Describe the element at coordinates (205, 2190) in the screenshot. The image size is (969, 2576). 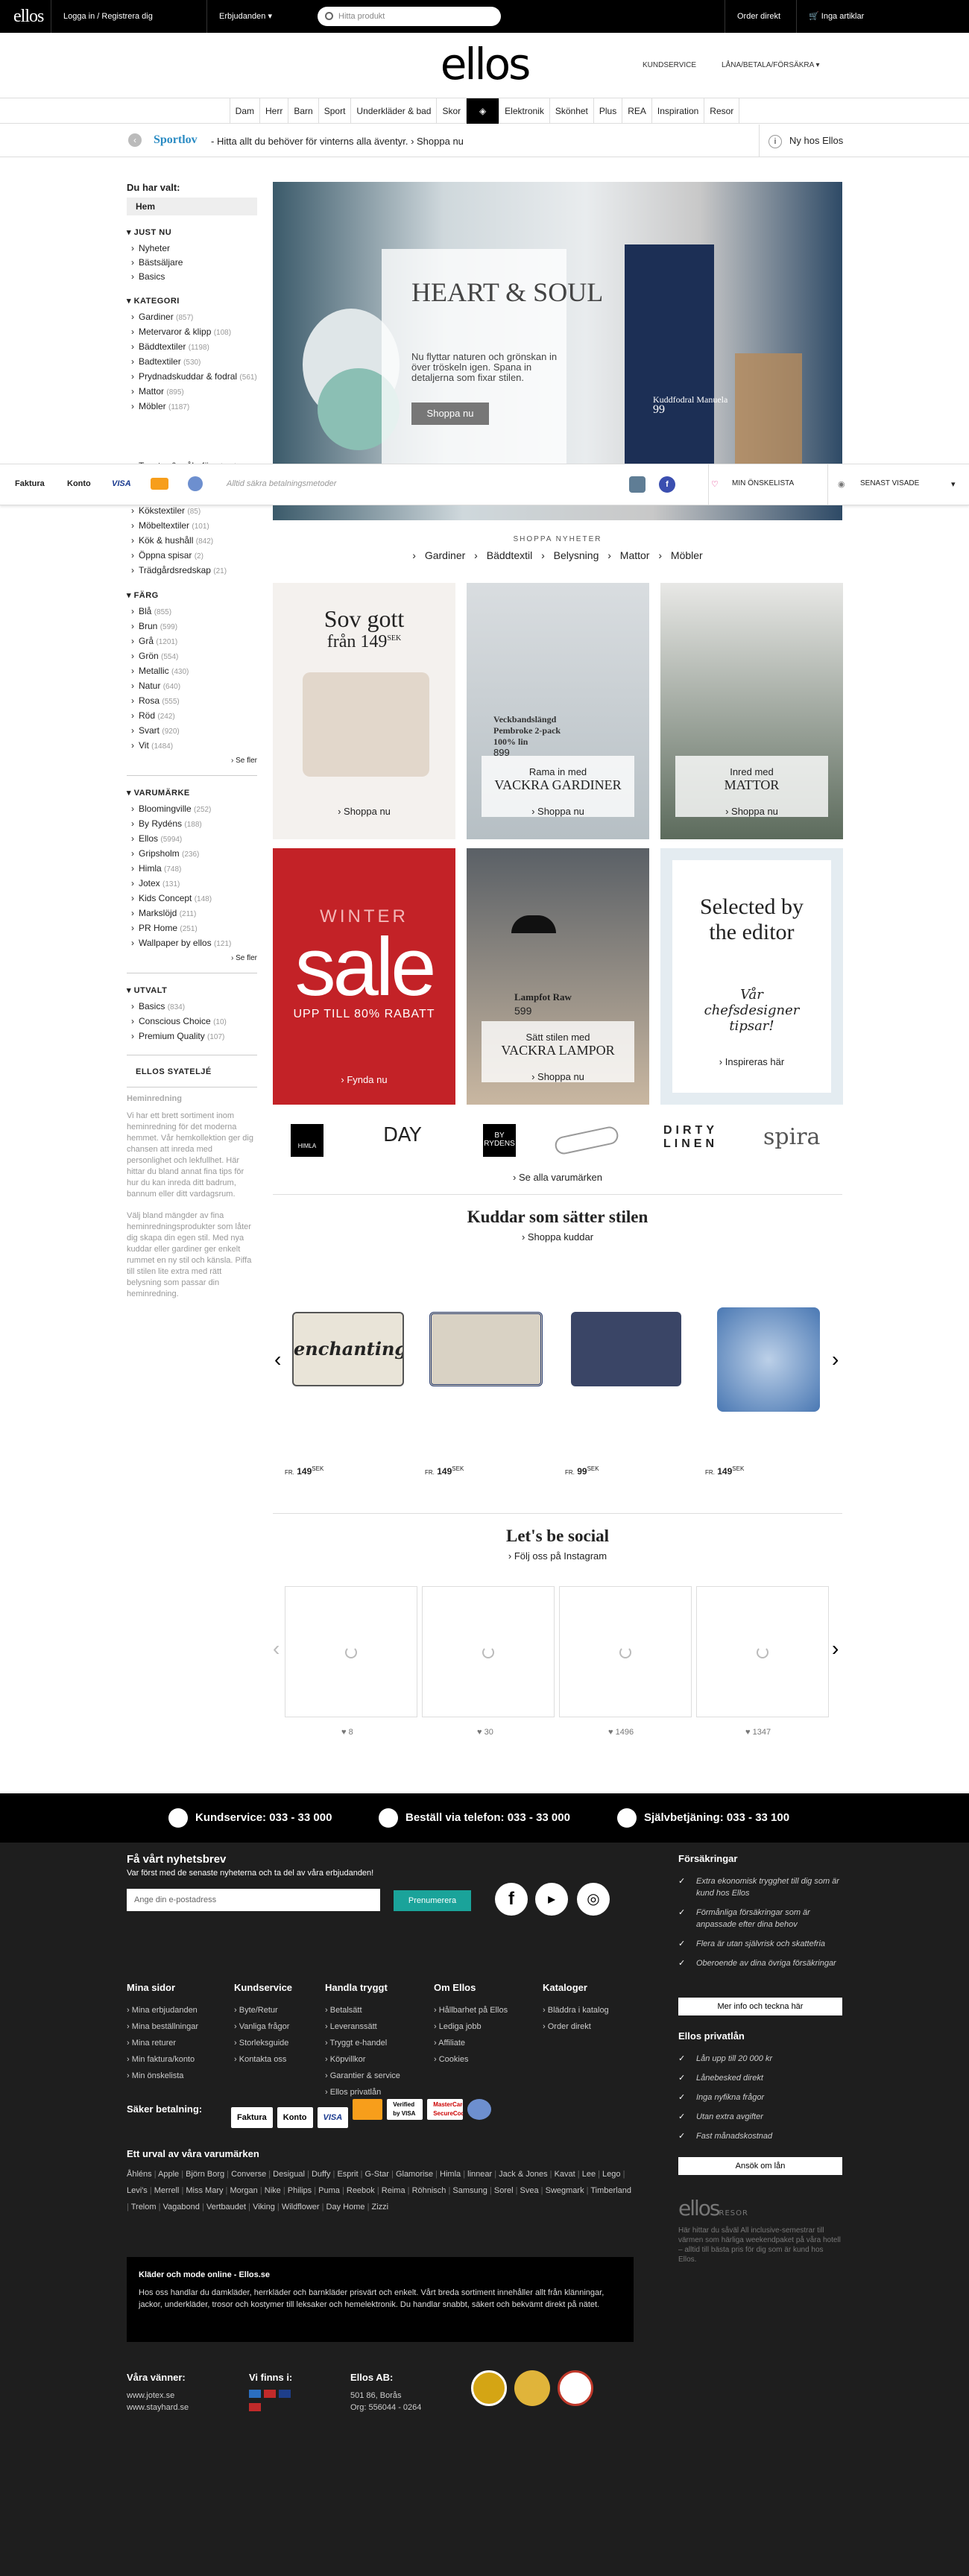
I see `brand-link: Miss Mary` at that location.